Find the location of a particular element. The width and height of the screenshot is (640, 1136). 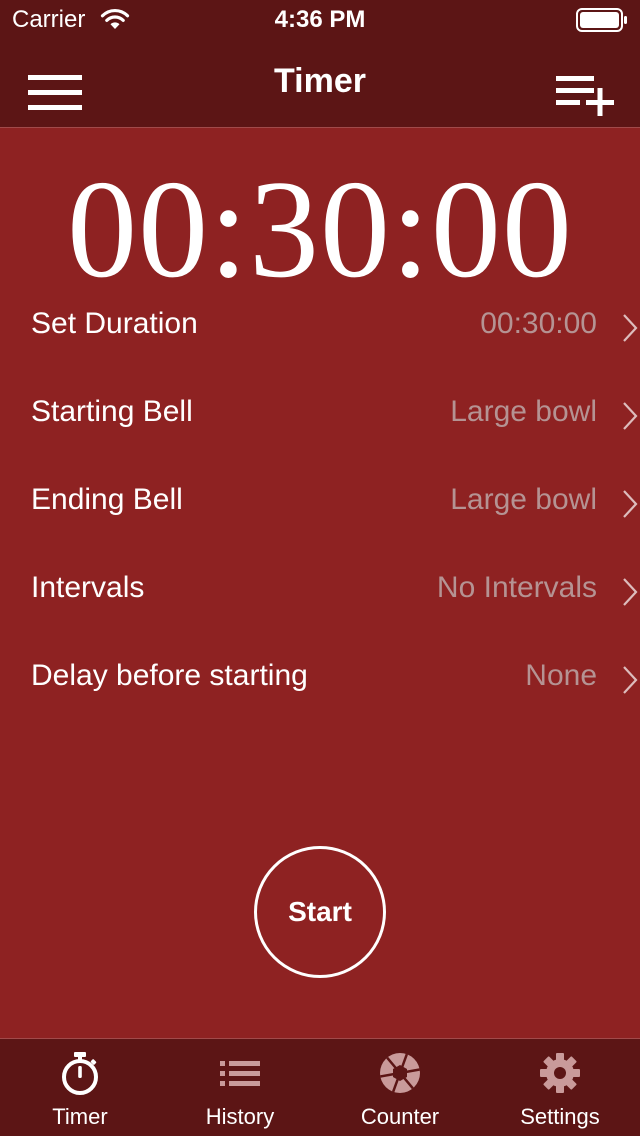

list-icon is located at coordinates (240, 1073).